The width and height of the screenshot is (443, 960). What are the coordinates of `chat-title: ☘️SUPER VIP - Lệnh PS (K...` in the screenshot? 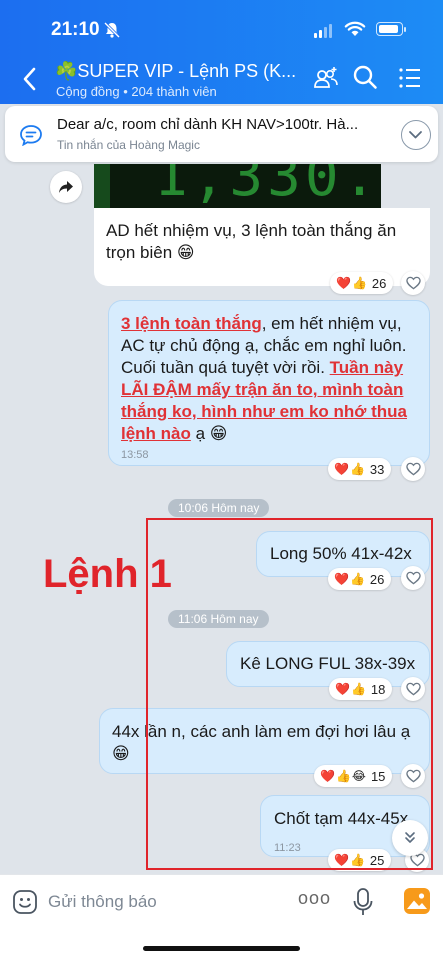 It's located at (175, 71).